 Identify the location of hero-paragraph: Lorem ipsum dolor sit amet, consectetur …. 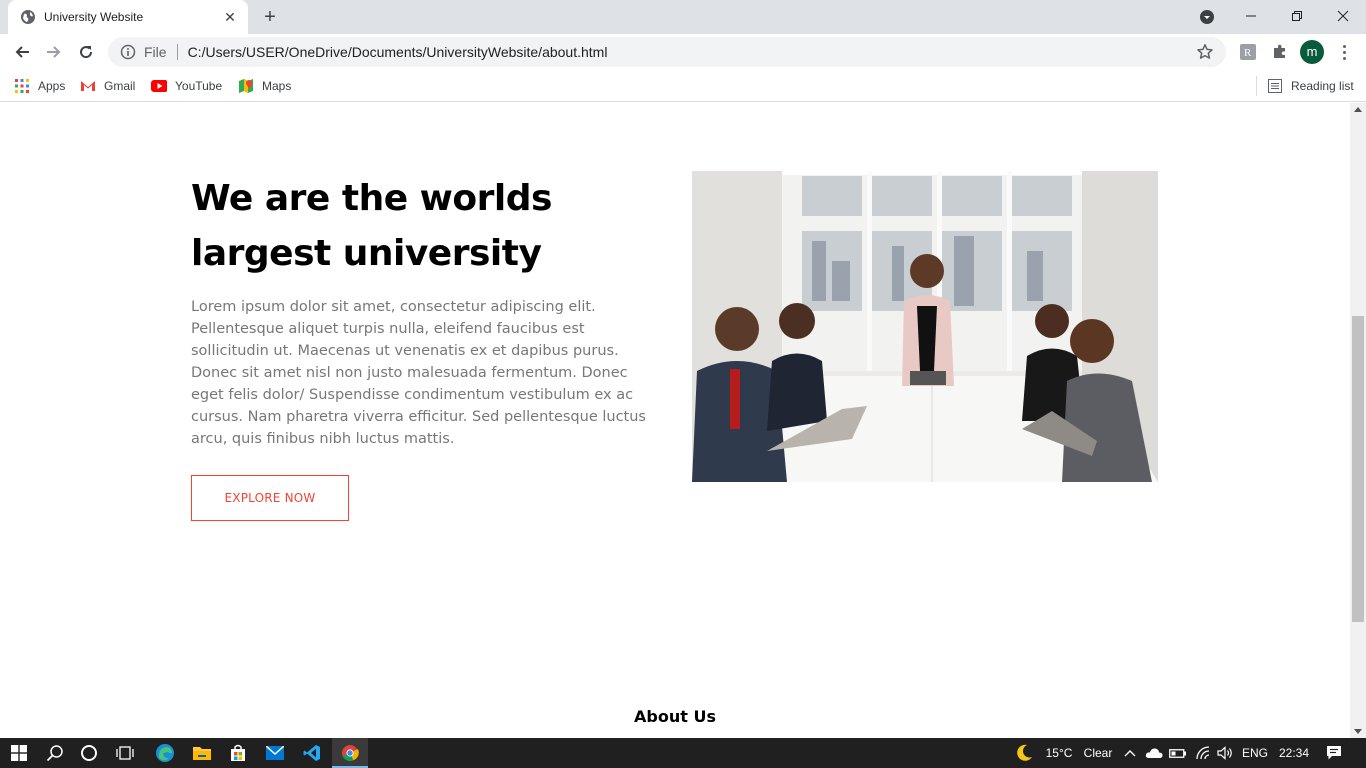
(418, 373).